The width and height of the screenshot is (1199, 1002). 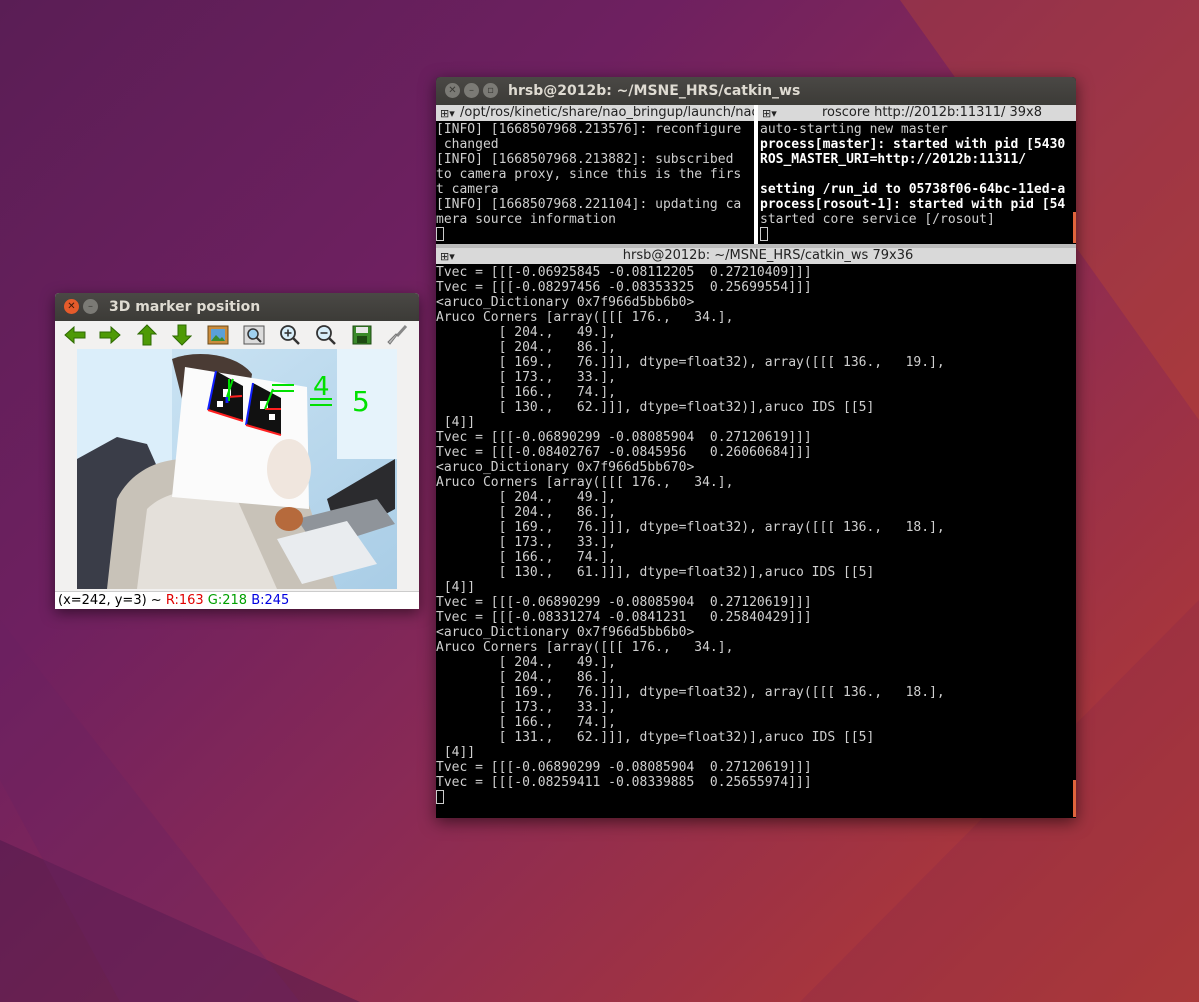 I want to click on pan-right-button, so click(x=110, y=335).